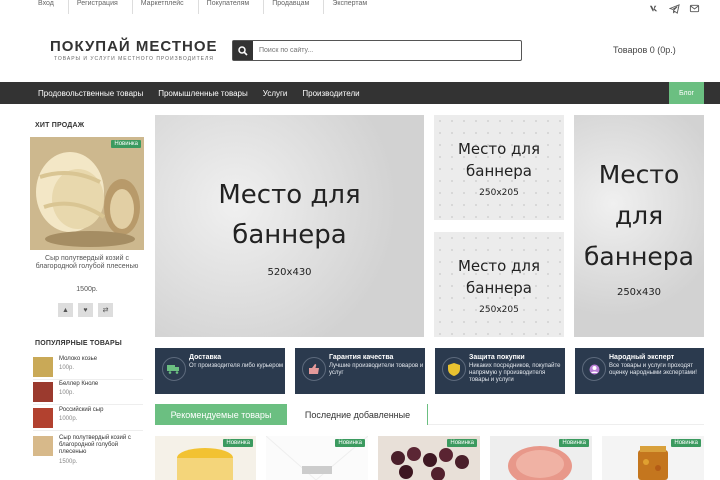  I want to click on nav-item-producers: Производители, so click(330, 93).